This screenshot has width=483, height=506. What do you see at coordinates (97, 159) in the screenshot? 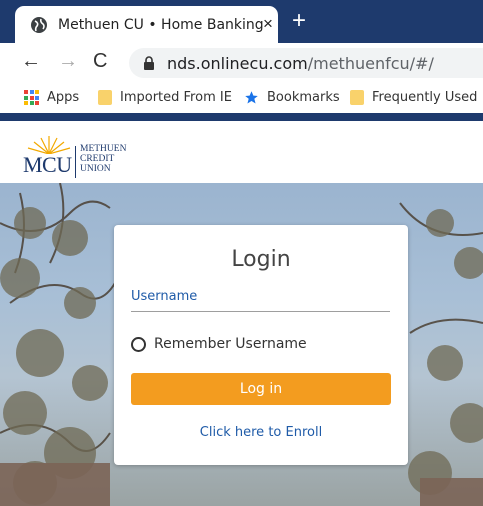
I see `logo-line-2: CREDIT` at bounding box center [97, 159].